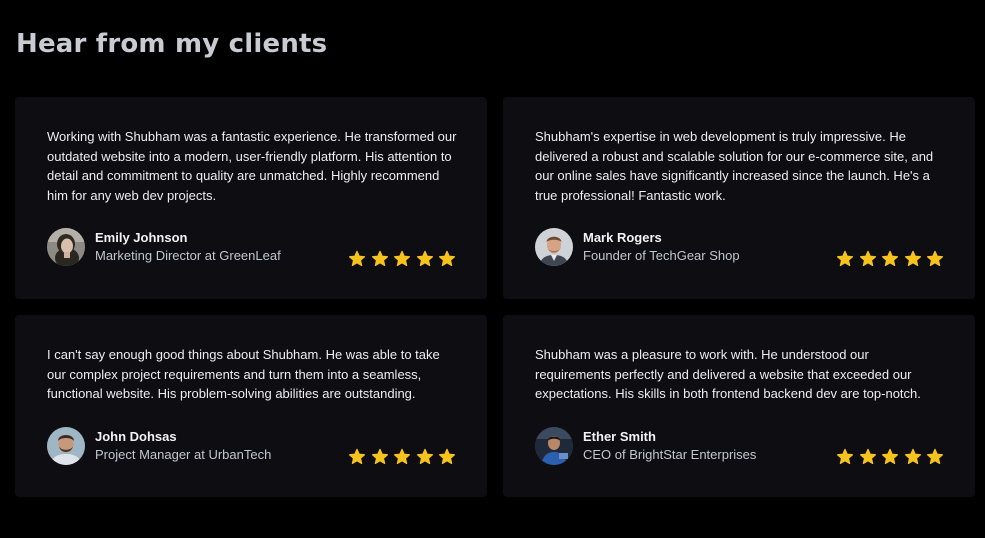  Describe the element at coordinates (183, 454) in the screenshot. I see `author-role: Project Manager at UrbanTech` at that location.